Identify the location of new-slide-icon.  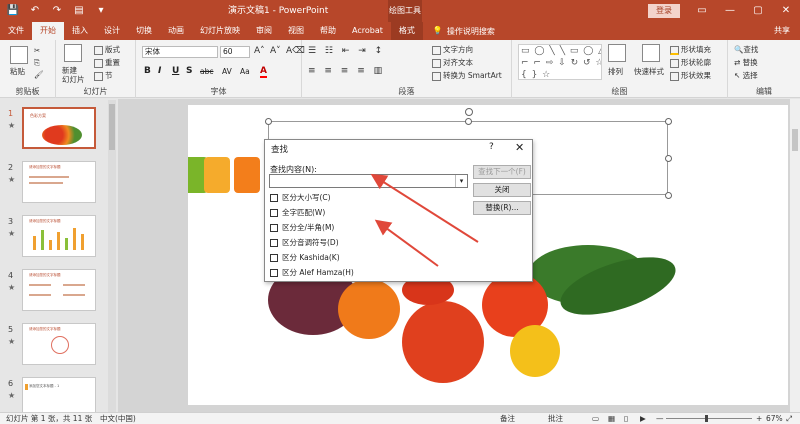
(73, 53).